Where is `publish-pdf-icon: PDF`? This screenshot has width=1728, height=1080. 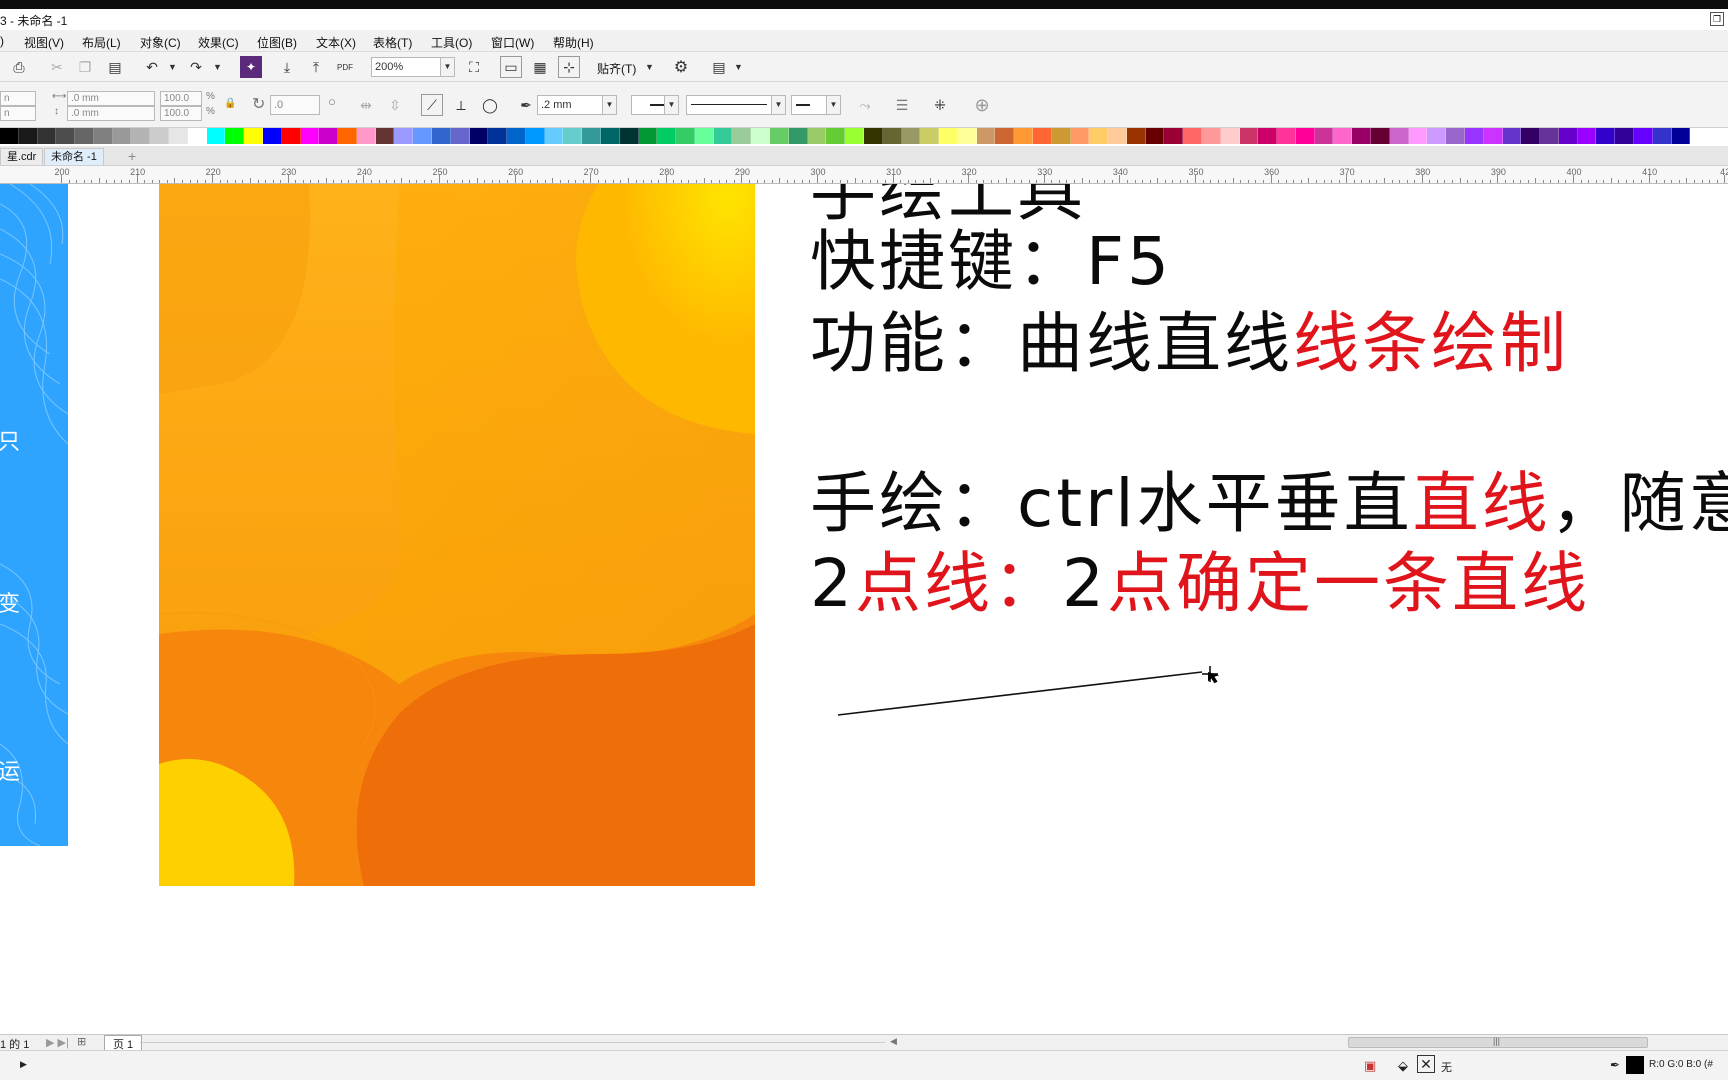
publish-pdf-icon: PDF is located at coordinates (345, 67).